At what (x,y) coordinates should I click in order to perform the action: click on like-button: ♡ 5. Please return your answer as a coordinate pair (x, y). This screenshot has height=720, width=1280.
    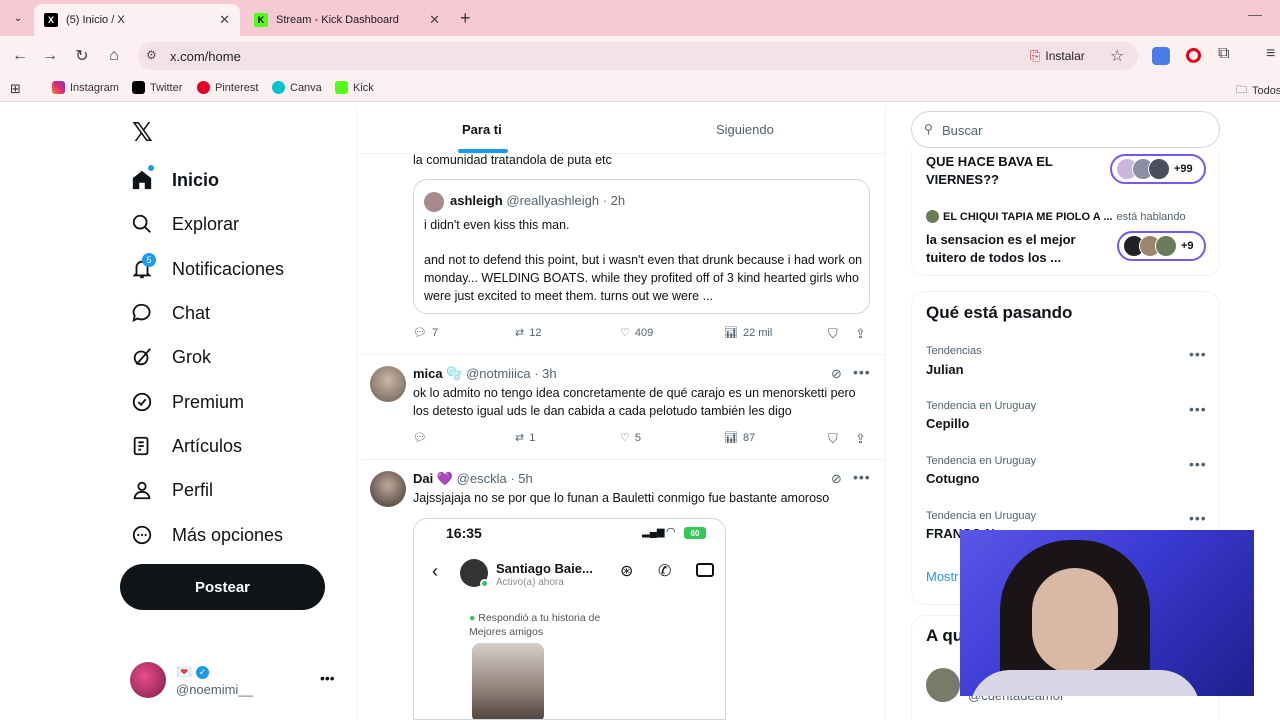
    Looking at the image, I should click on (630, 438).